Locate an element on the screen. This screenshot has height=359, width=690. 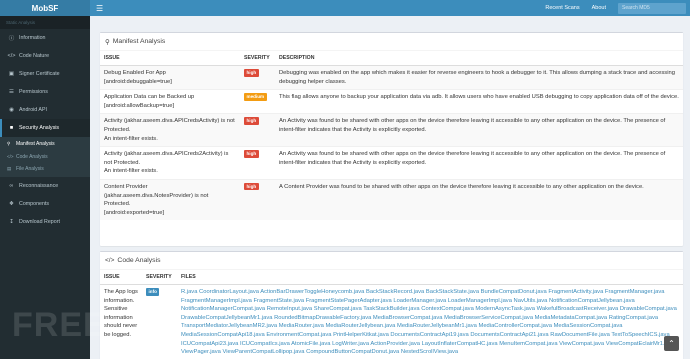
binoculars-icon: ∞ is located at coordinates (11, 185).